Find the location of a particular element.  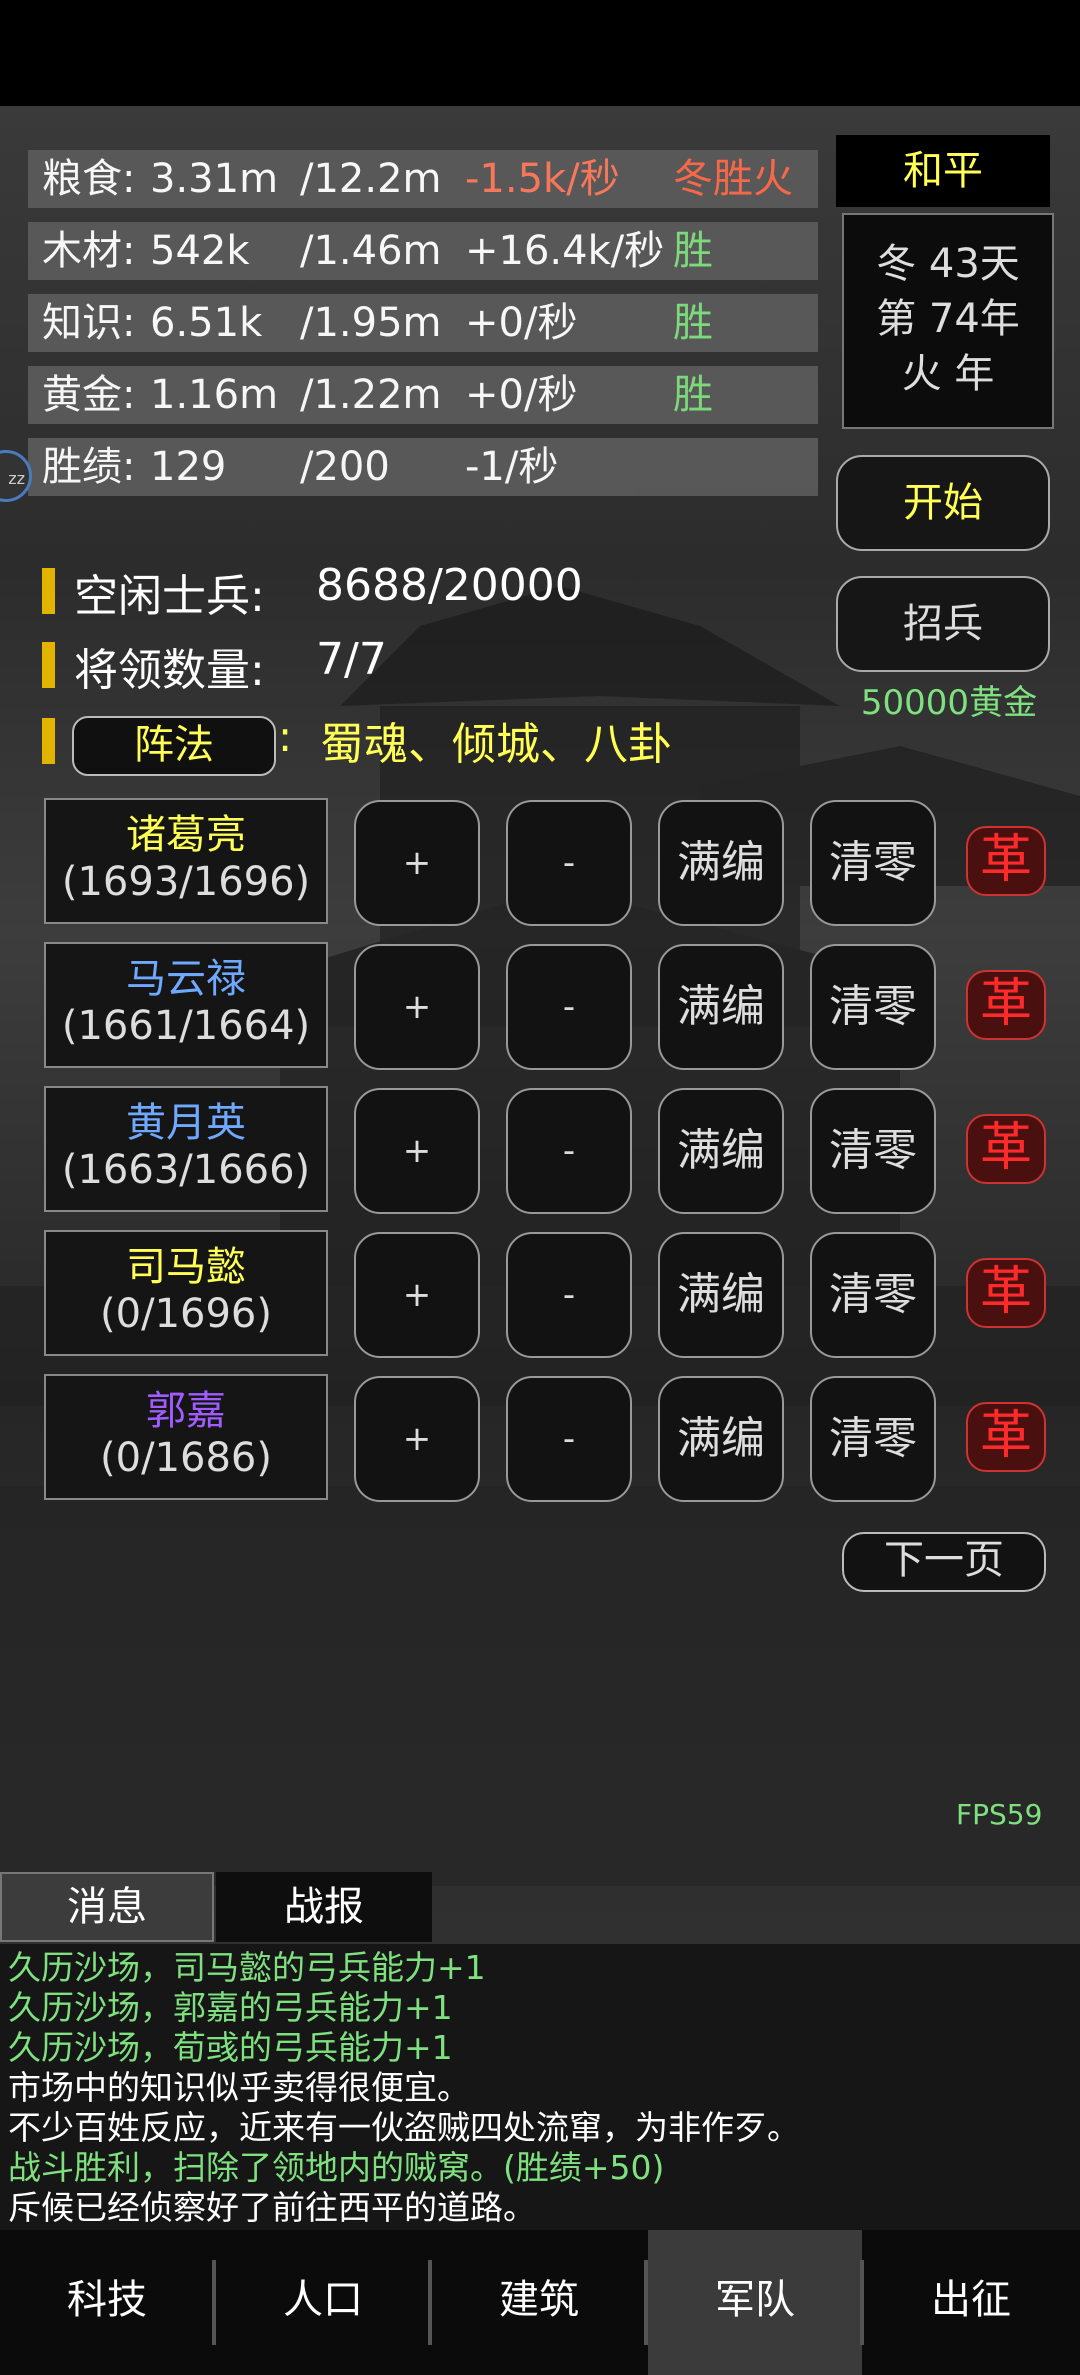

general-soldier-count: (1663/1666) is located at coordinates (186, 1170).